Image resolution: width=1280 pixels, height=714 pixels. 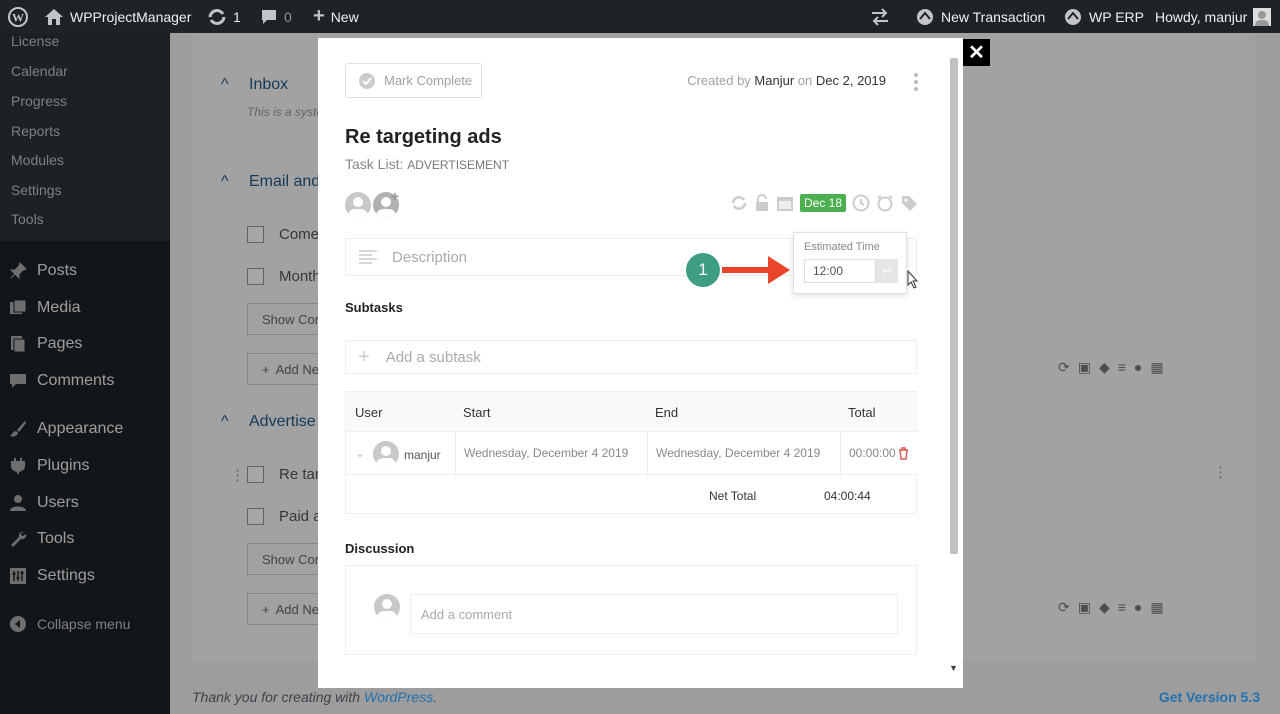 I want to click on updates-count: 1, so click(x=237, y=16).